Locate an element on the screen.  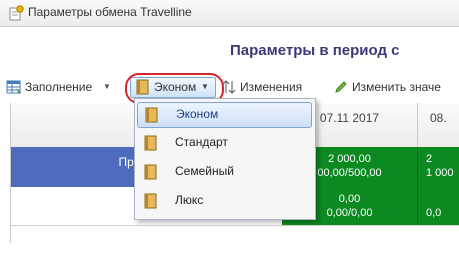
fill-button-label: Заполнение is located at coordinates (59, 87).